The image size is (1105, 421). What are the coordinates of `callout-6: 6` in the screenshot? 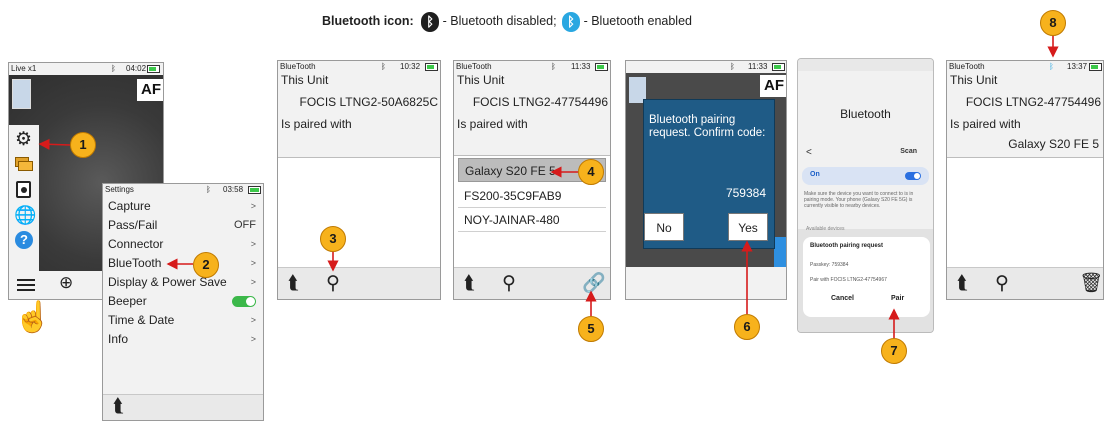 It's located at (747, 327).